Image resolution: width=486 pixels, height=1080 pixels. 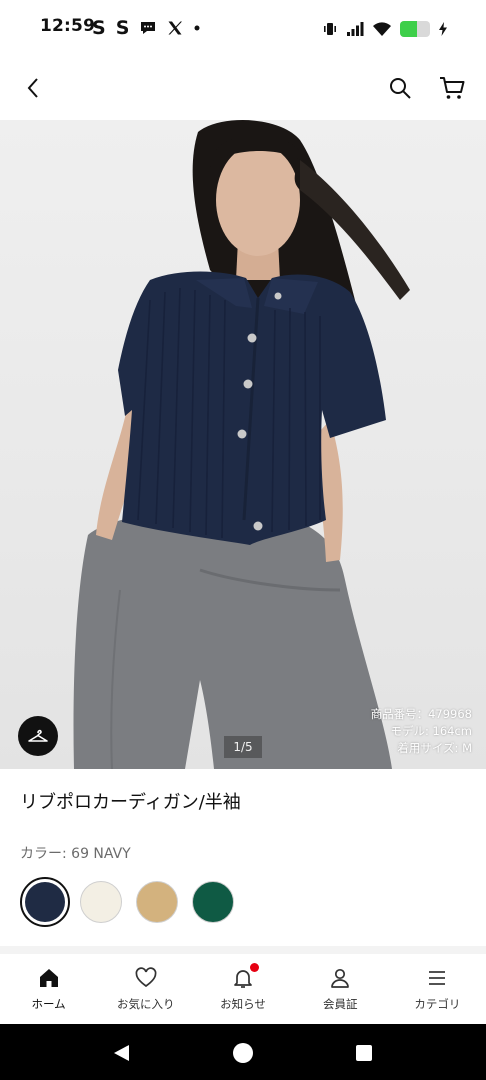 I want to click on charging-bolt-icon, so click(x=443, y=29).